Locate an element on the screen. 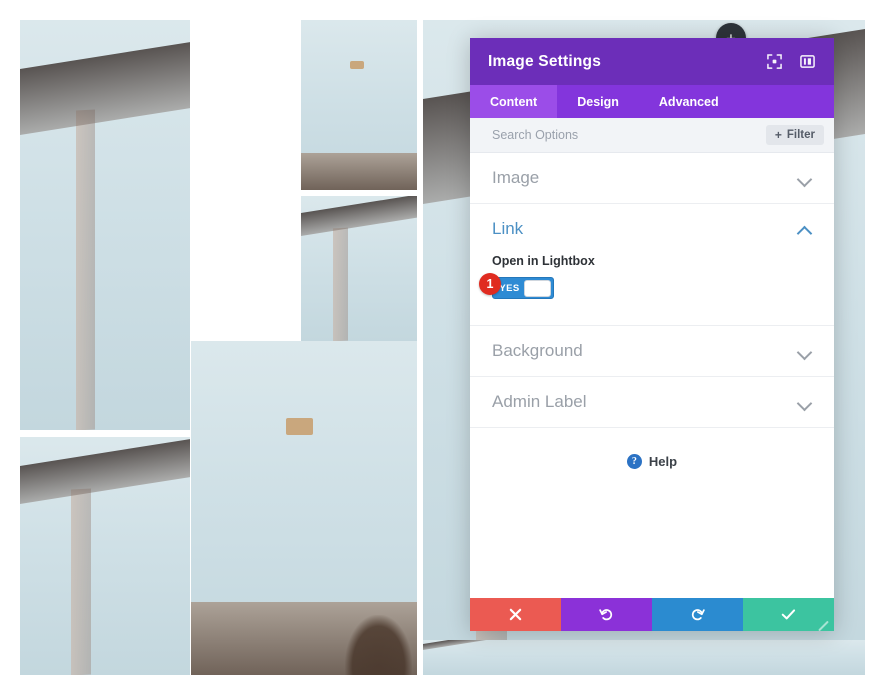 Image resolution: width=880 pixels, height=697 pixels. step-badge: 1 is located at coordinates (490, 284).